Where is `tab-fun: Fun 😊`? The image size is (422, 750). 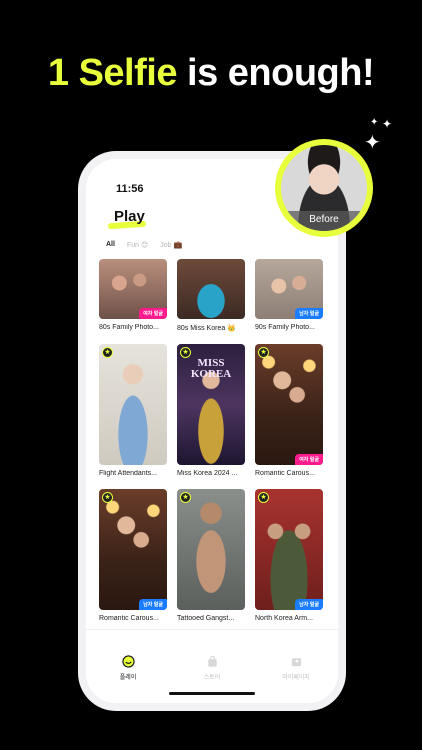
tab-fun: Fun 😊 is located at coordinates (137, 245).